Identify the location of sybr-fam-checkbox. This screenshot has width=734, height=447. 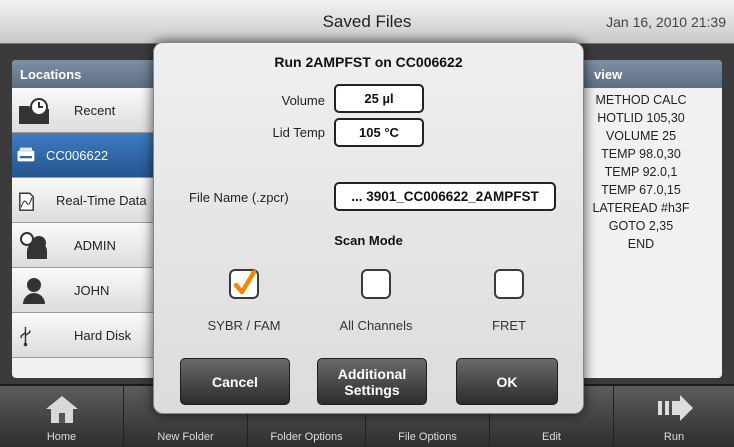
(244, 284).